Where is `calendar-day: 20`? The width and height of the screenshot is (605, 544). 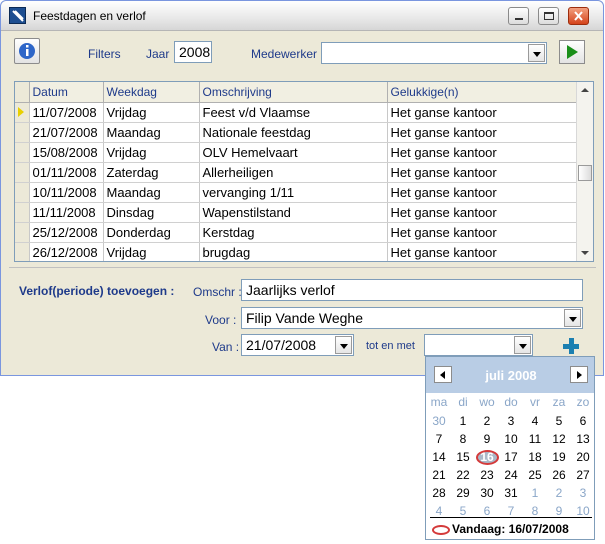
calendar-day: 20 is located at coordinates (583, 457).